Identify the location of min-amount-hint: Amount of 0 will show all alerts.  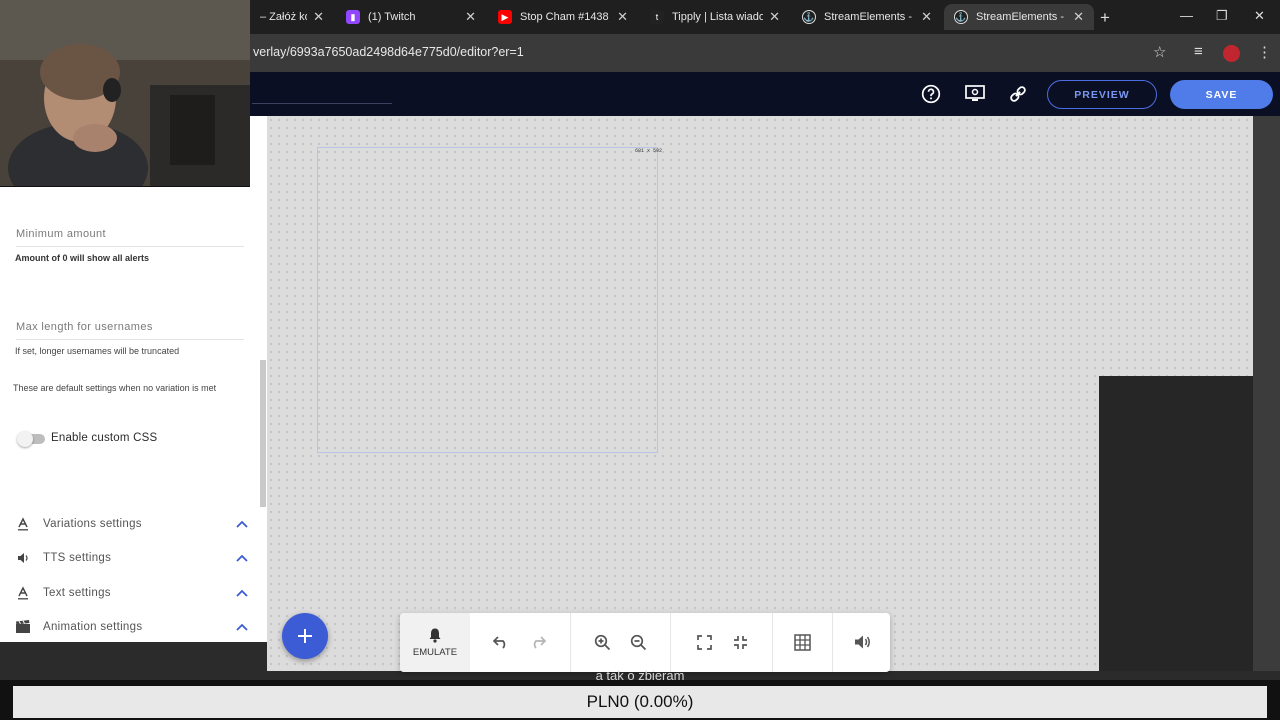
(82, 258).